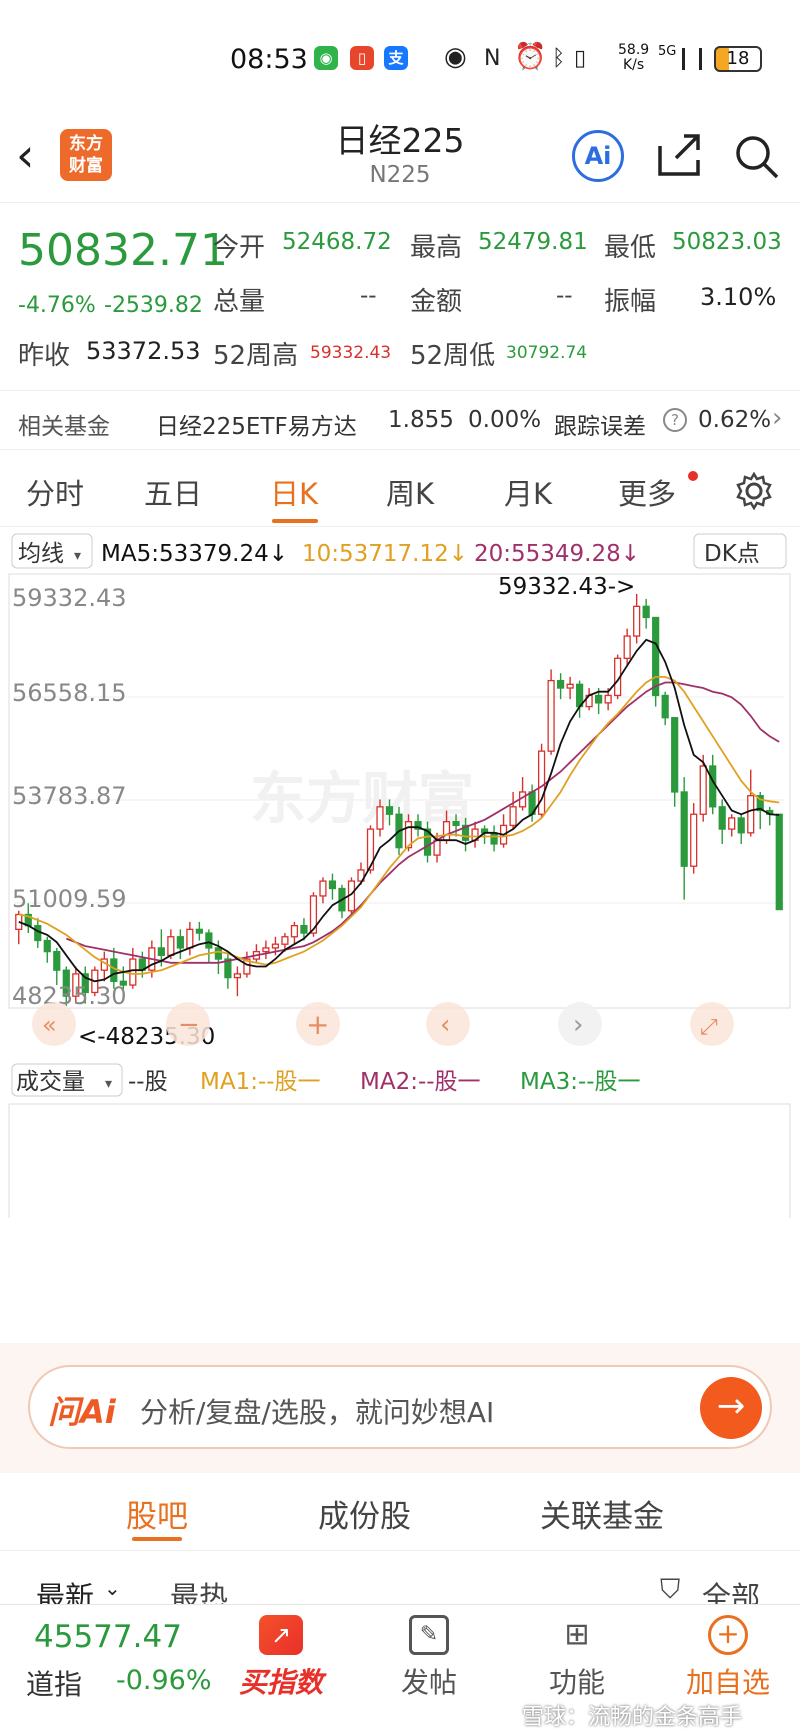  What do you see at coordinates (25, 155) in the screenshot?
I see `back-icon: ‹` at bounding box center [25, 155].